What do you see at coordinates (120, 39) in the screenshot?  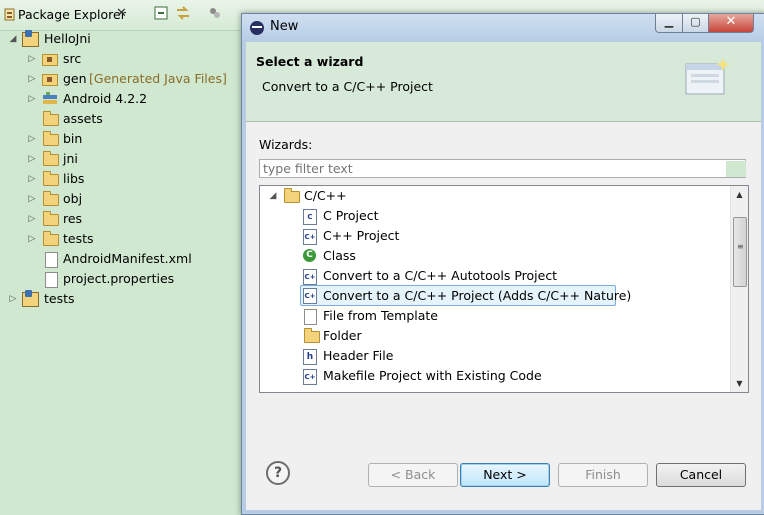 I see `tree-item-hellojni: ◢ HelloJni` at bounding box center [120, 39].